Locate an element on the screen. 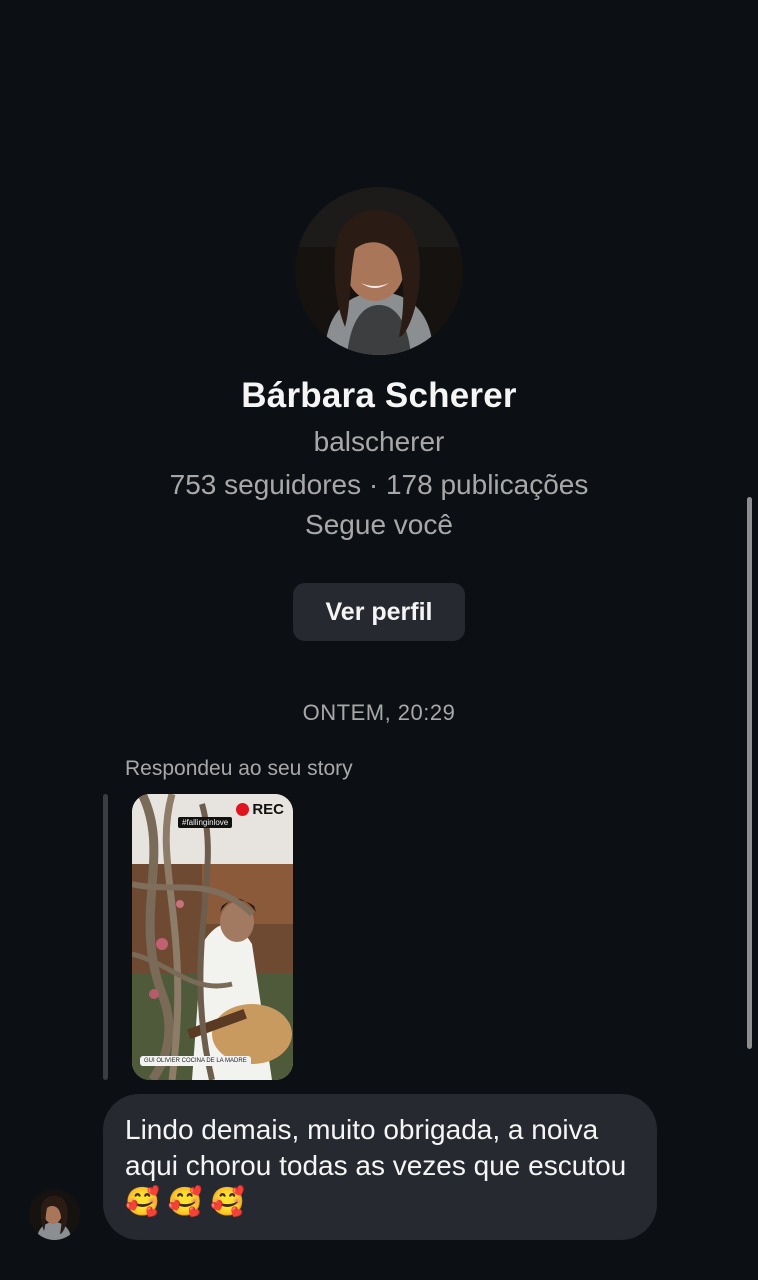 The width and height of the screenshot is (758, 1280). sender-photo-image is located at coordinates (54, 1214).